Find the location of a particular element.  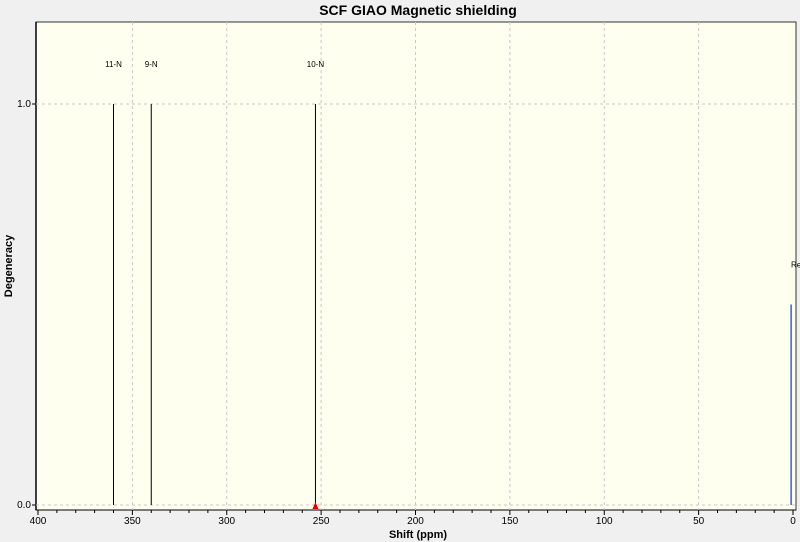

x-axis-title: Shift (ppm) is located at coordinates (418, 535).